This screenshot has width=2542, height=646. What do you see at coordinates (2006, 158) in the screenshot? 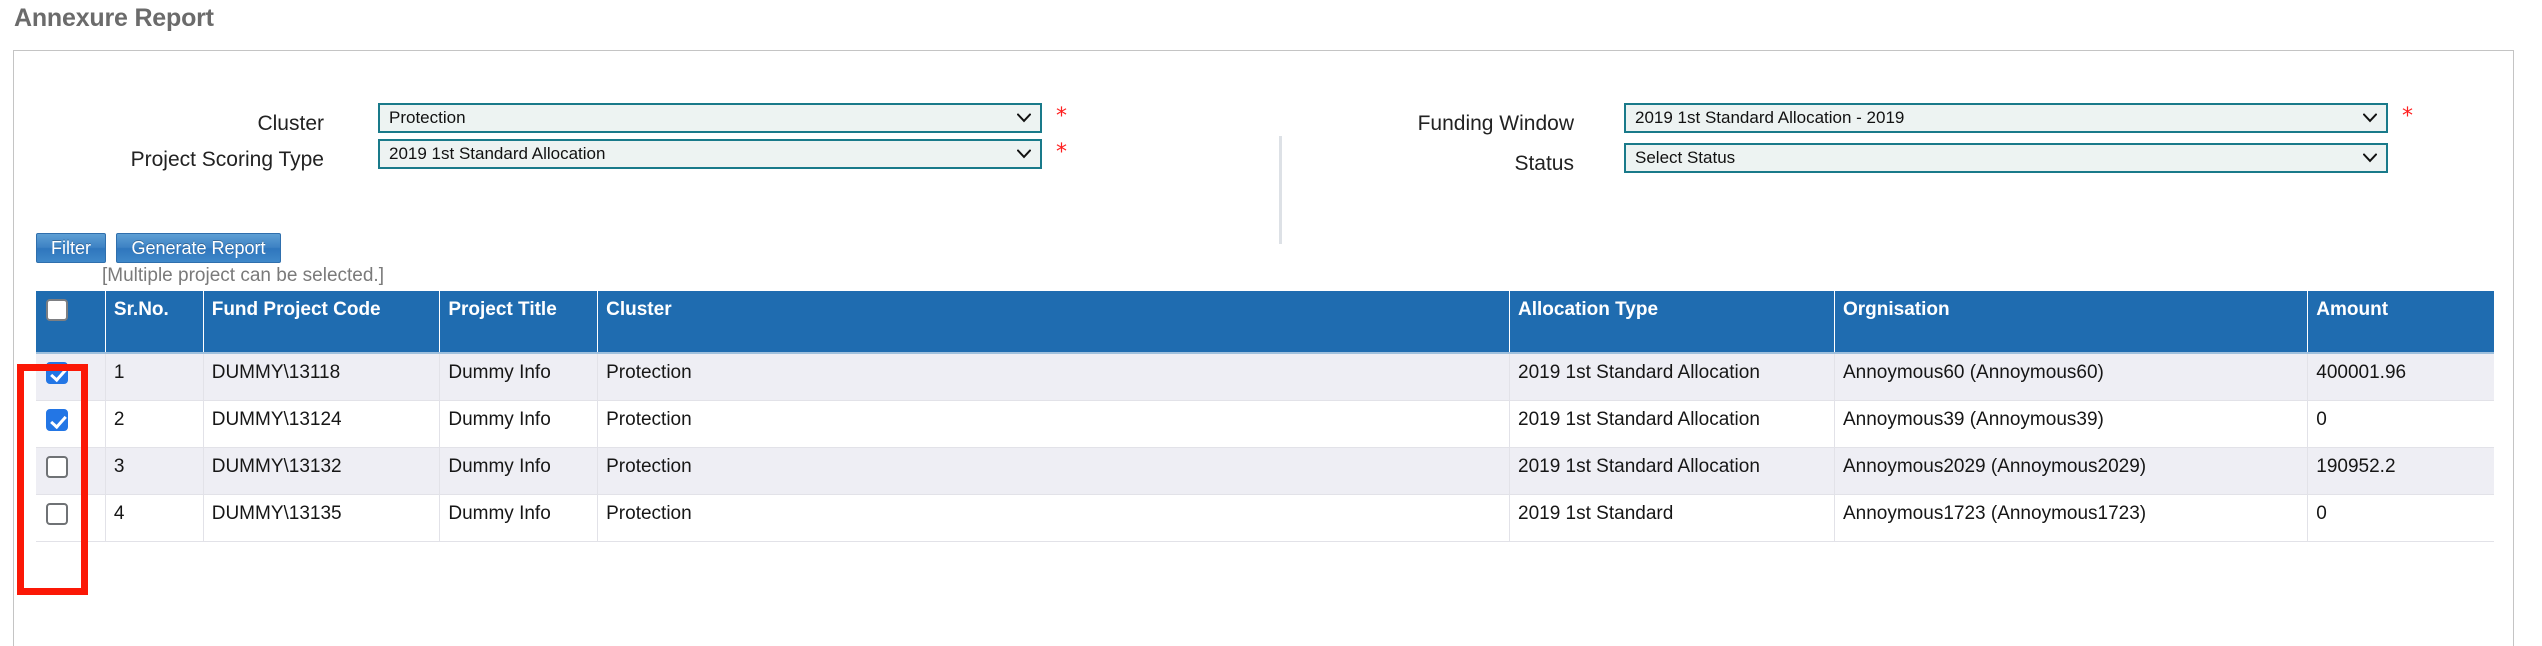
I see `status-select: Select Status` at bounding box center [2006, 158].